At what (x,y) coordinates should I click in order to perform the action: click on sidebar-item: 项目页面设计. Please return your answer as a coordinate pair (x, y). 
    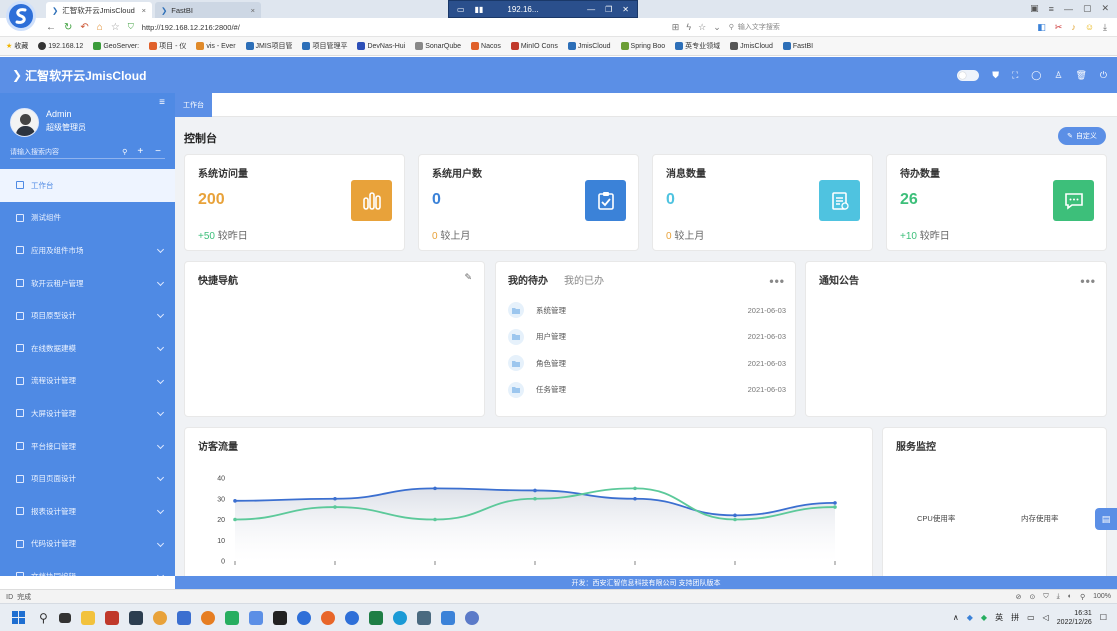
    Looking at the image, I should click on (87, 478).